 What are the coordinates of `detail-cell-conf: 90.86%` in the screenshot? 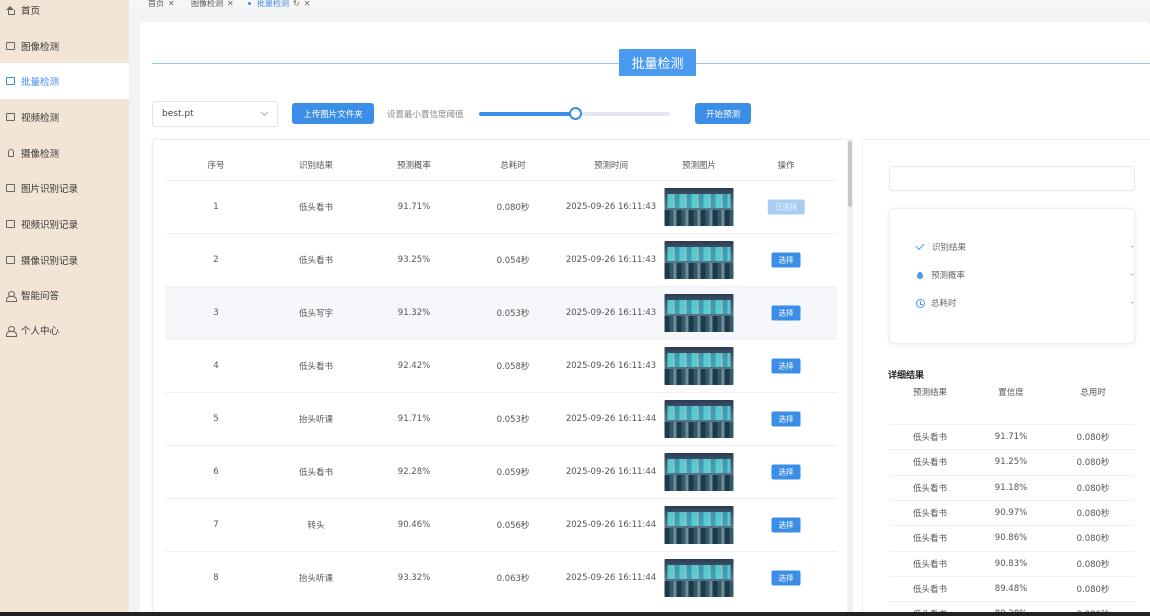 It's located at (1011, 538).